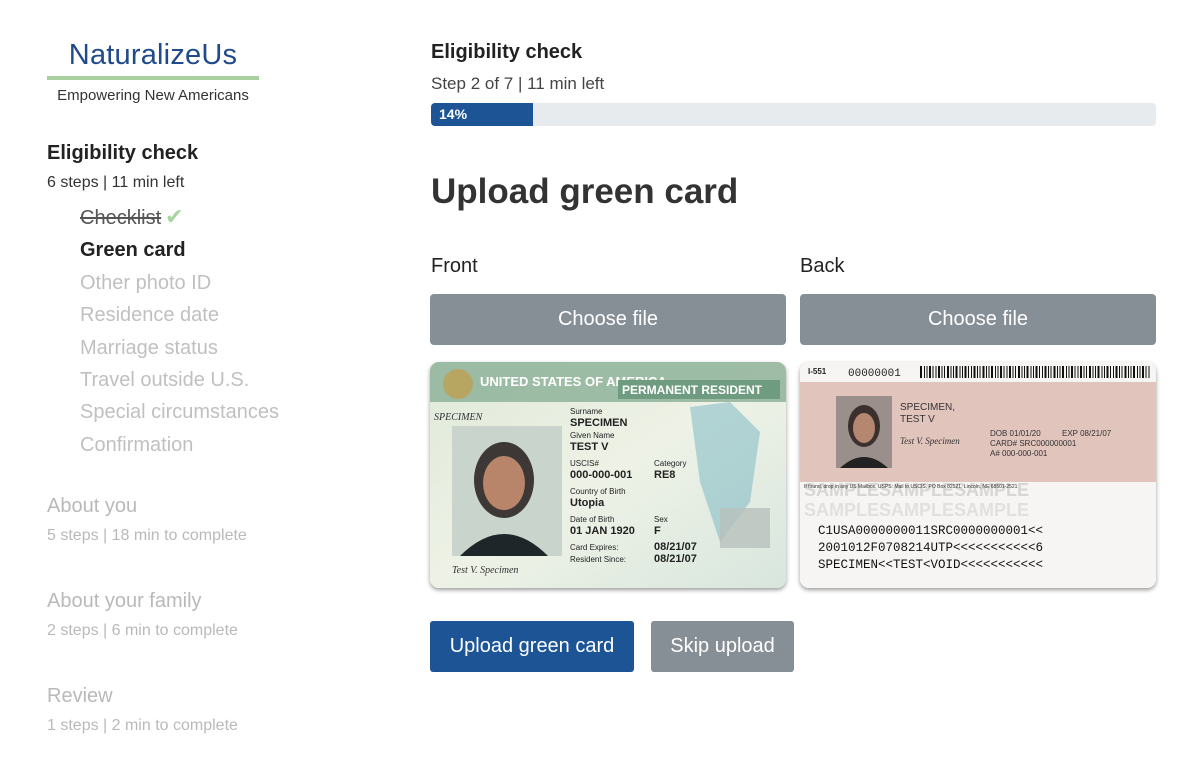  Describe the element at coordinates (507, 52) in the screenshot. I see `section-heading: Eligibility check` at that location.